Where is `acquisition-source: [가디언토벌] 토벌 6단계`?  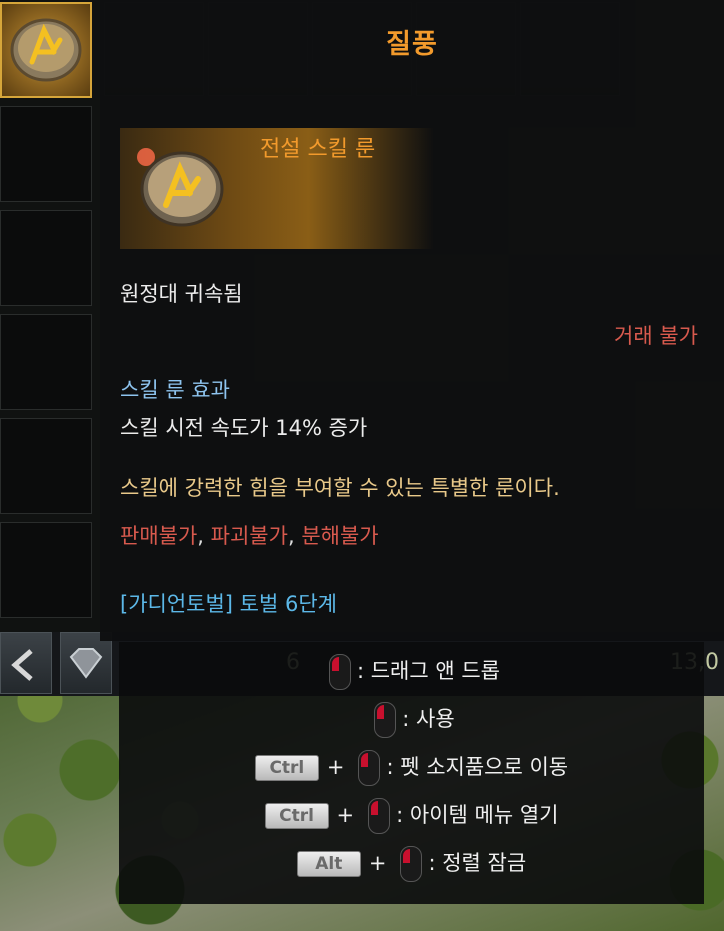 acquisition-source: [가디언토벌] 토벌 6단계 is located at coordinates (228, 604).